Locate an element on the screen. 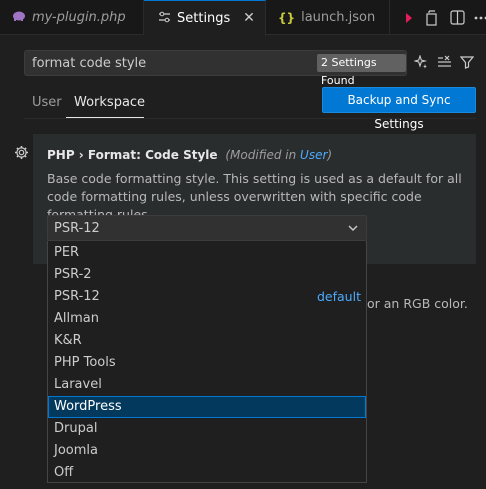 This screenshot has width=486, height=489. tab-label: Settings is located at coordinates (204, 18).